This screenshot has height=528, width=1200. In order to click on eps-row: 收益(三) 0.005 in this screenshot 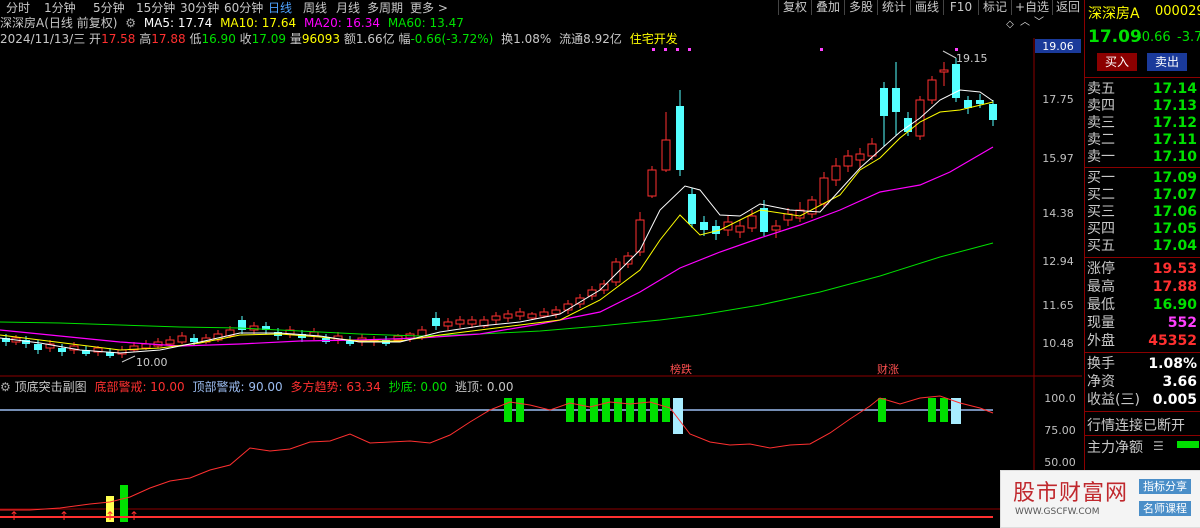, I will do `click(1142, 400)`.